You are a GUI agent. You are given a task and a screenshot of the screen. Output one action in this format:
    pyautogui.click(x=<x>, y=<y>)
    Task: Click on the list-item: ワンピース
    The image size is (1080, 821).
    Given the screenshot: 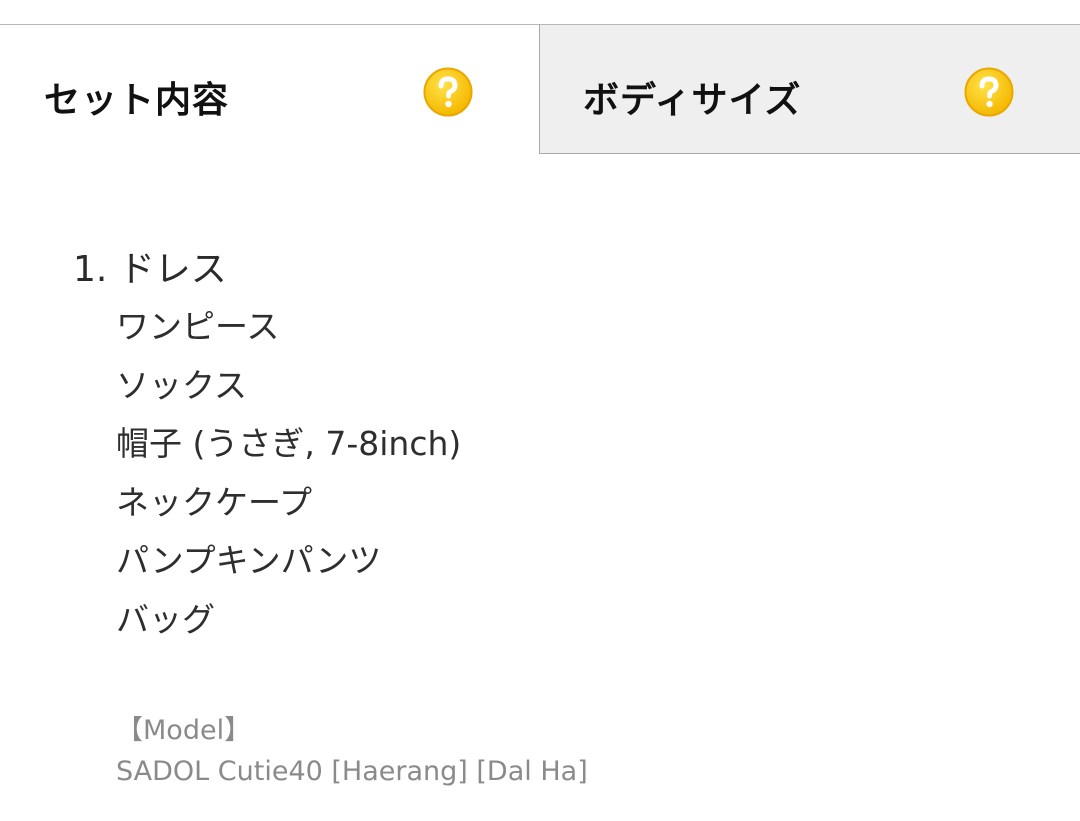 What is the action you would take?
    pyautogui.click(x=198, y=326)
    